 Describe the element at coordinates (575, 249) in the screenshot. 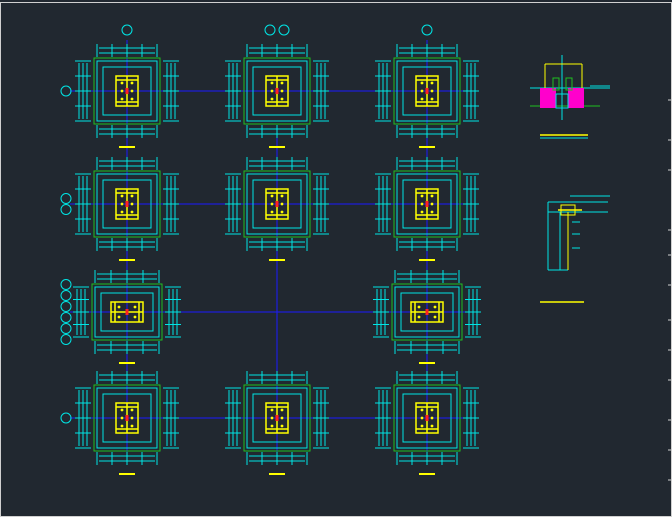

I see `connection-detail` at that location.